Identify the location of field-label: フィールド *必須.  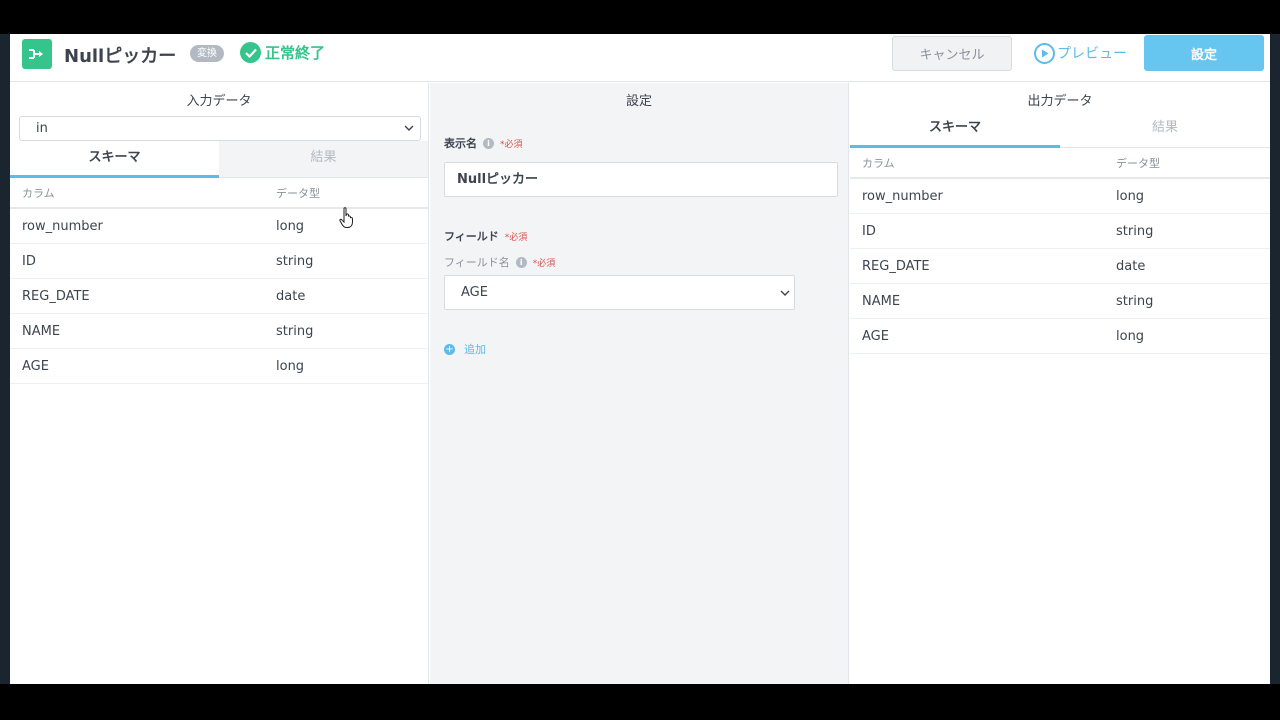
(485, 236).